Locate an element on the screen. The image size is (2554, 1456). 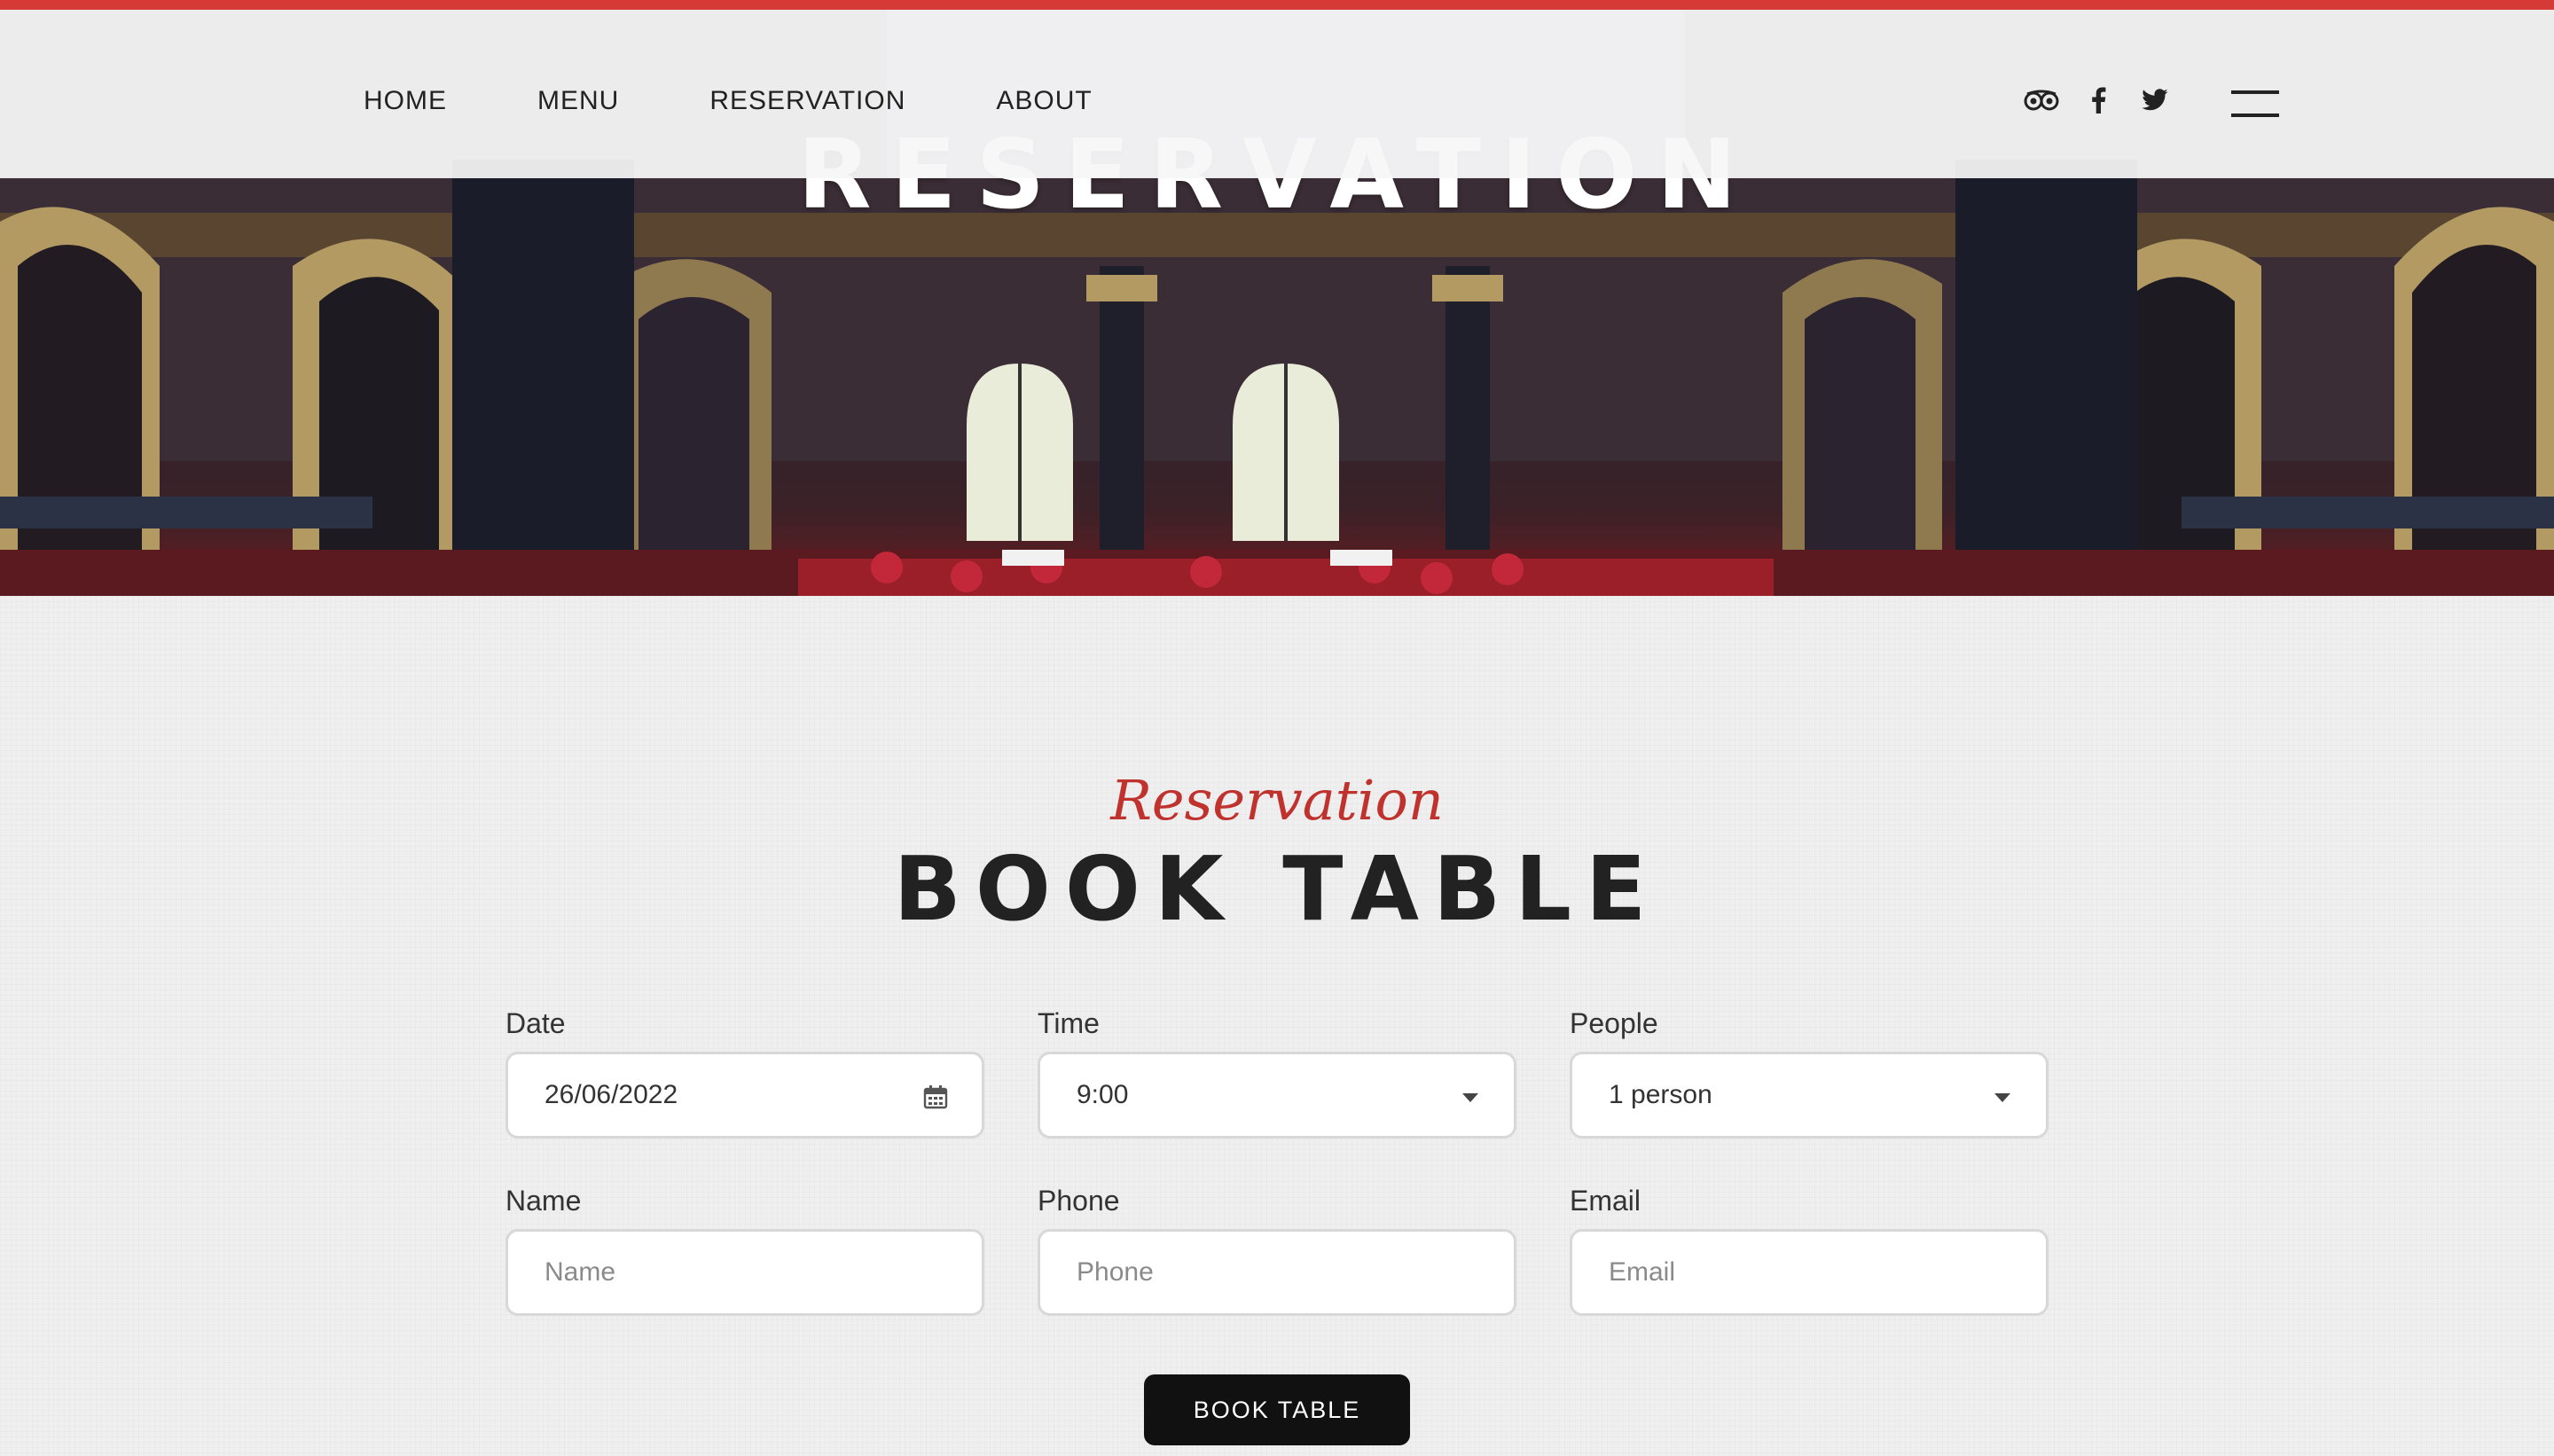
time-value: 9:00 is located at coordinates (1103, 1094).